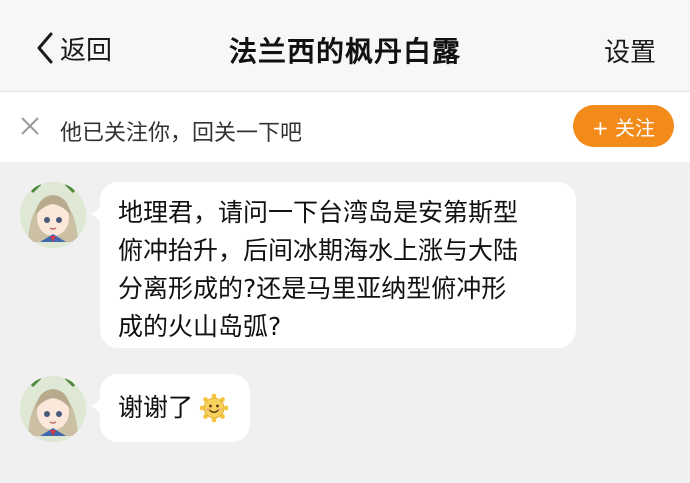 The height and width of the screenshot is (483, 690). What do you see at coordinates (200, 326) in the screenshot?
I see `message-line: 成的火山岛弧?` at bounding box center [200, 326].